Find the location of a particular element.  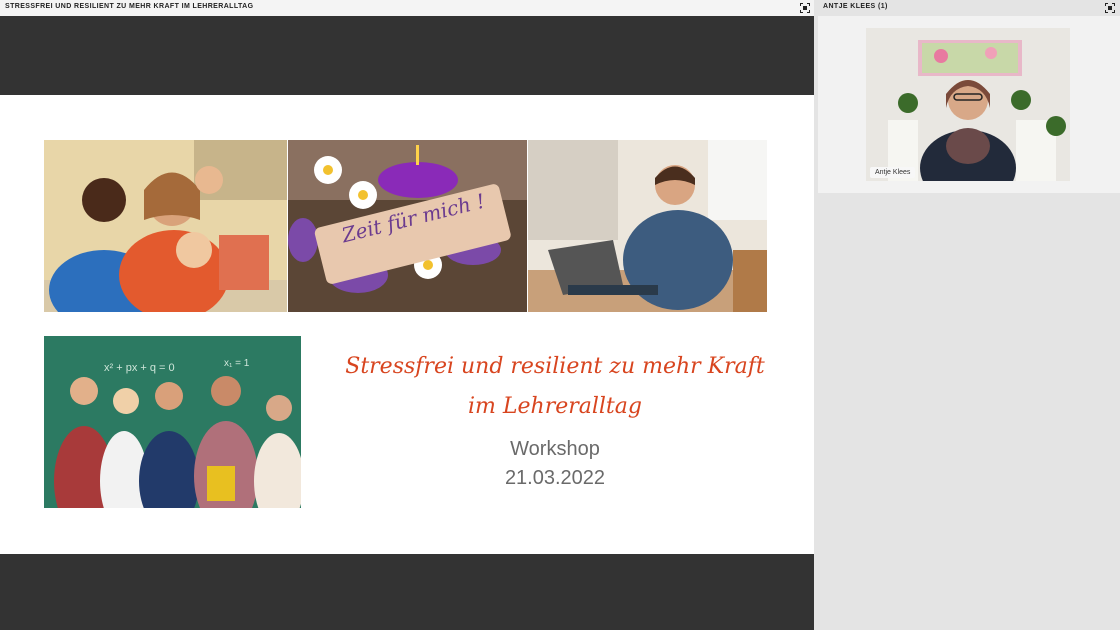

participants-label: ANTJE KLEES (1) is located at coordinates (855, 6).